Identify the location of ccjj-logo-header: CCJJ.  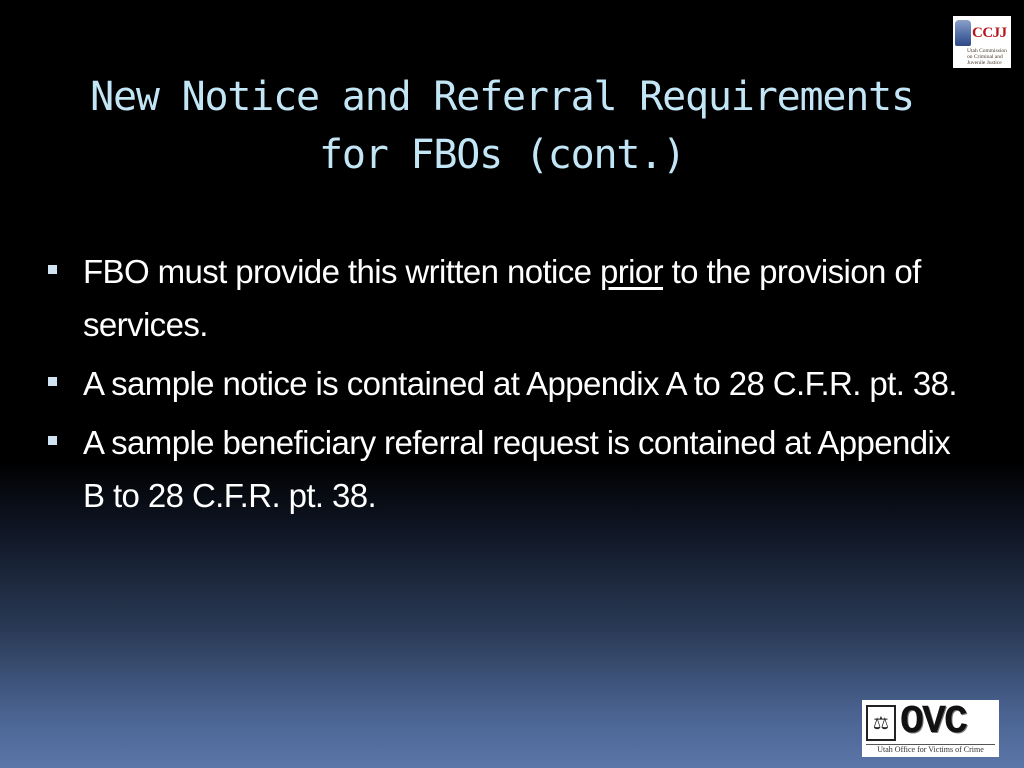
(982, 33).